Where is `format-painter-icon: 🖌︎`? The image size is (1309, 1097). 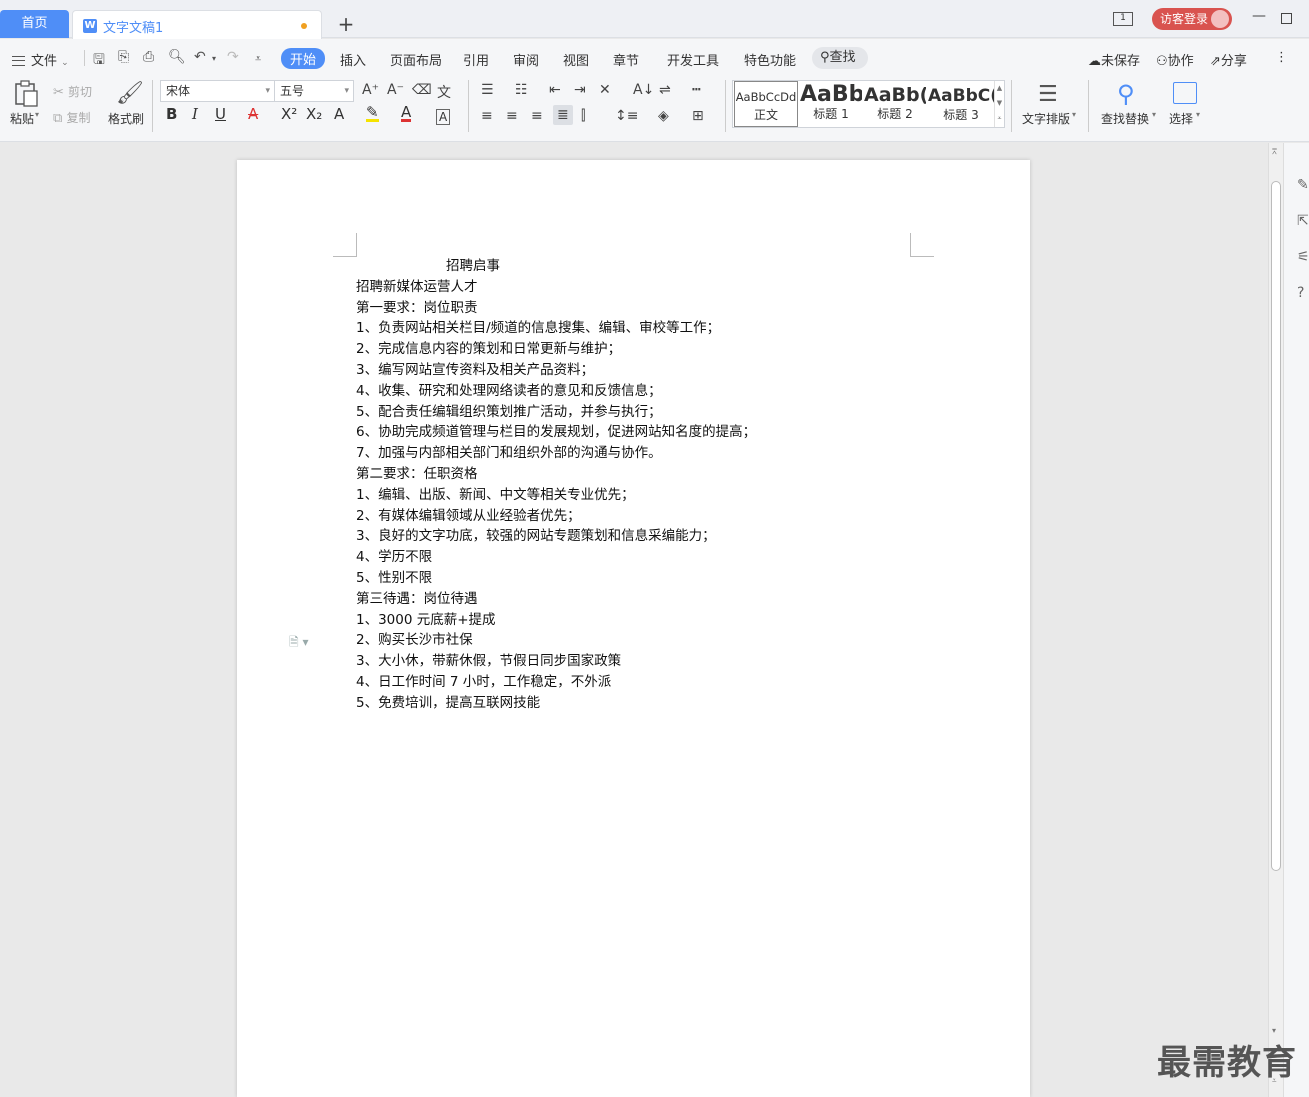 format-painter-icon: 🖌︎ is located at coordinates (130, 93).